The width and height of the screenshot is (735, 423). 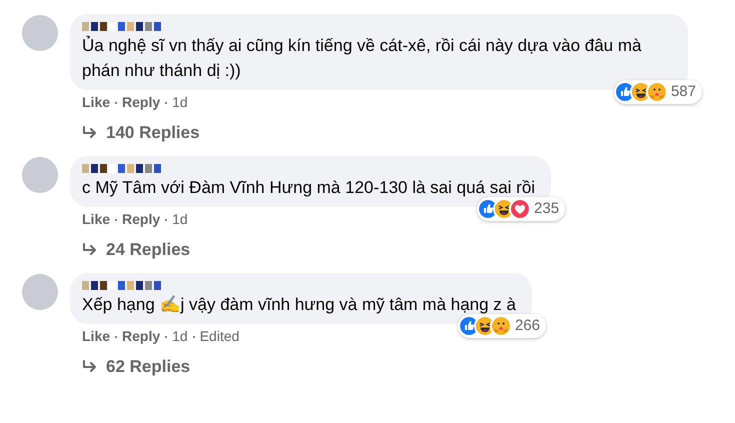 What do you see at coordinates (547, 208) in the screenshot?
I see `reaction-count: 235` at bounding box center [547, 208].